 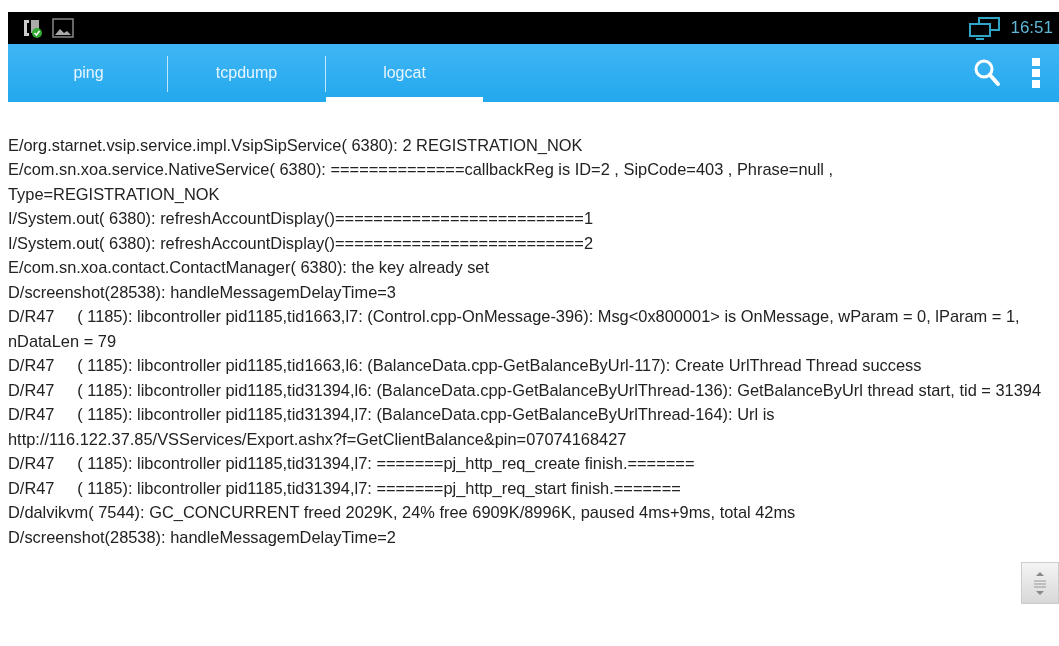 What do you see at coordinates (404, 73) in the screenshot?
I see `tab: logcat` at bounding box center [404, 73].